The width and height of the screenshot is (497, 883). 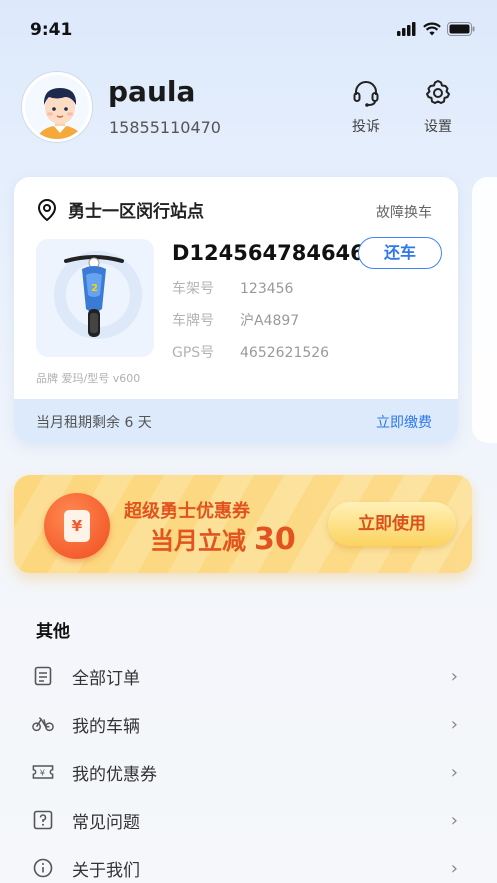 I want to click on battery-icon, so click(x=461, y=29).